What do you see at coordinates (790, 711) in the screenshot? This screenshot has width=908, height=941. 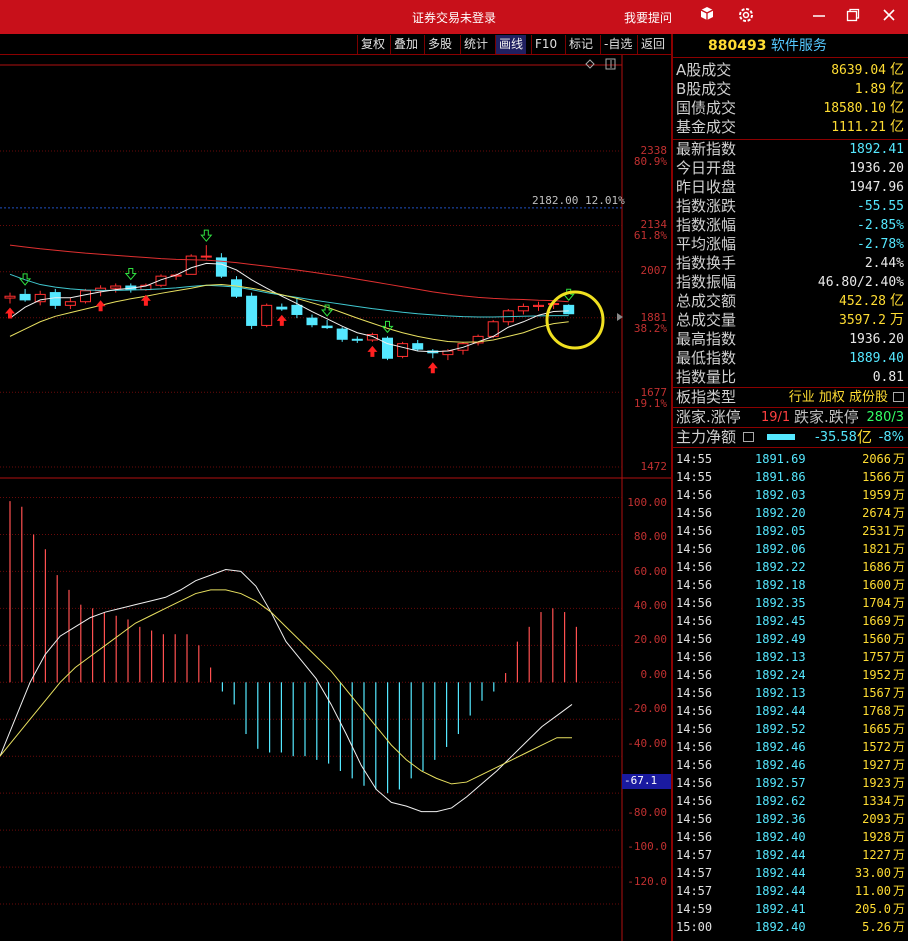 I see `tick-row: 14:56 1892.44 1768 万` at bounding box center [790, 711].